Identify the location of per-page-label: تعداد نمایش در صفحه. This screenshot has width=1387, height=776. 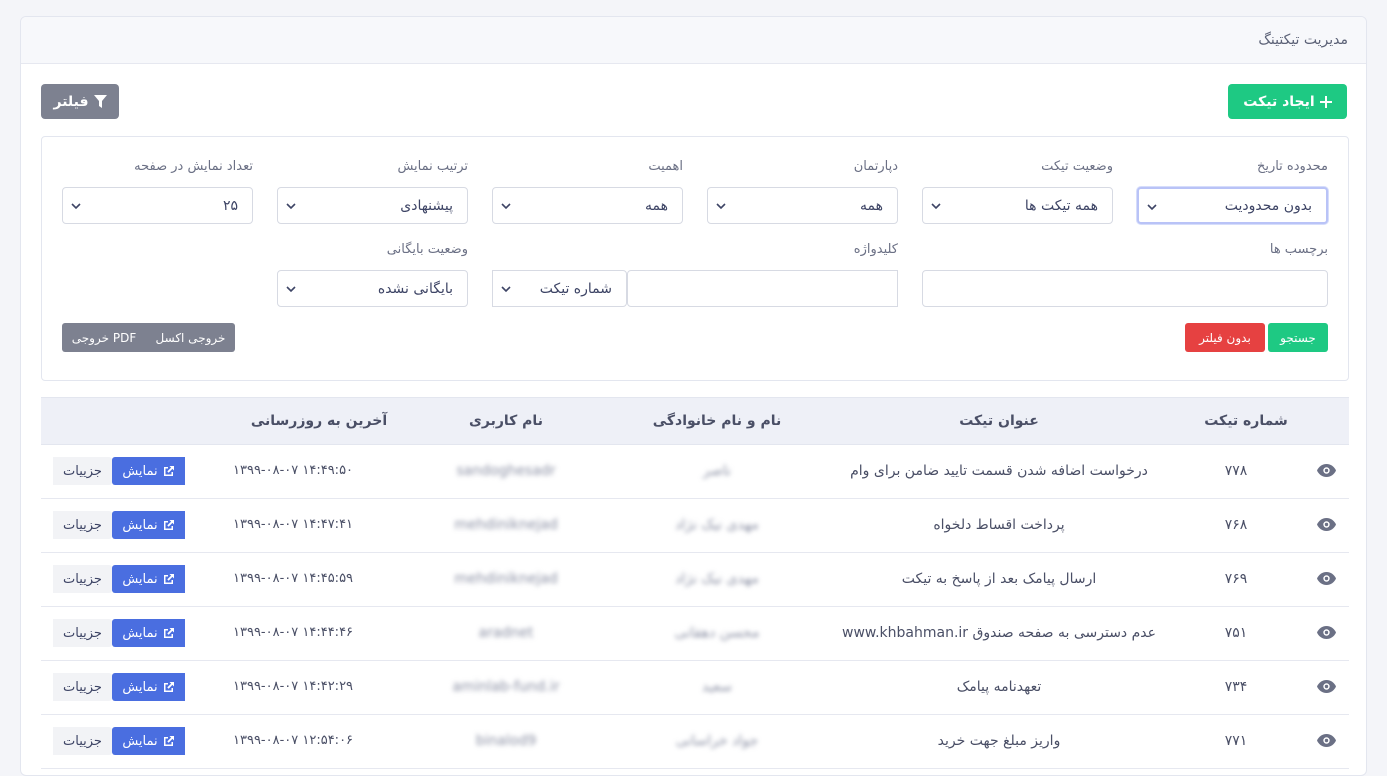
(193, 166).